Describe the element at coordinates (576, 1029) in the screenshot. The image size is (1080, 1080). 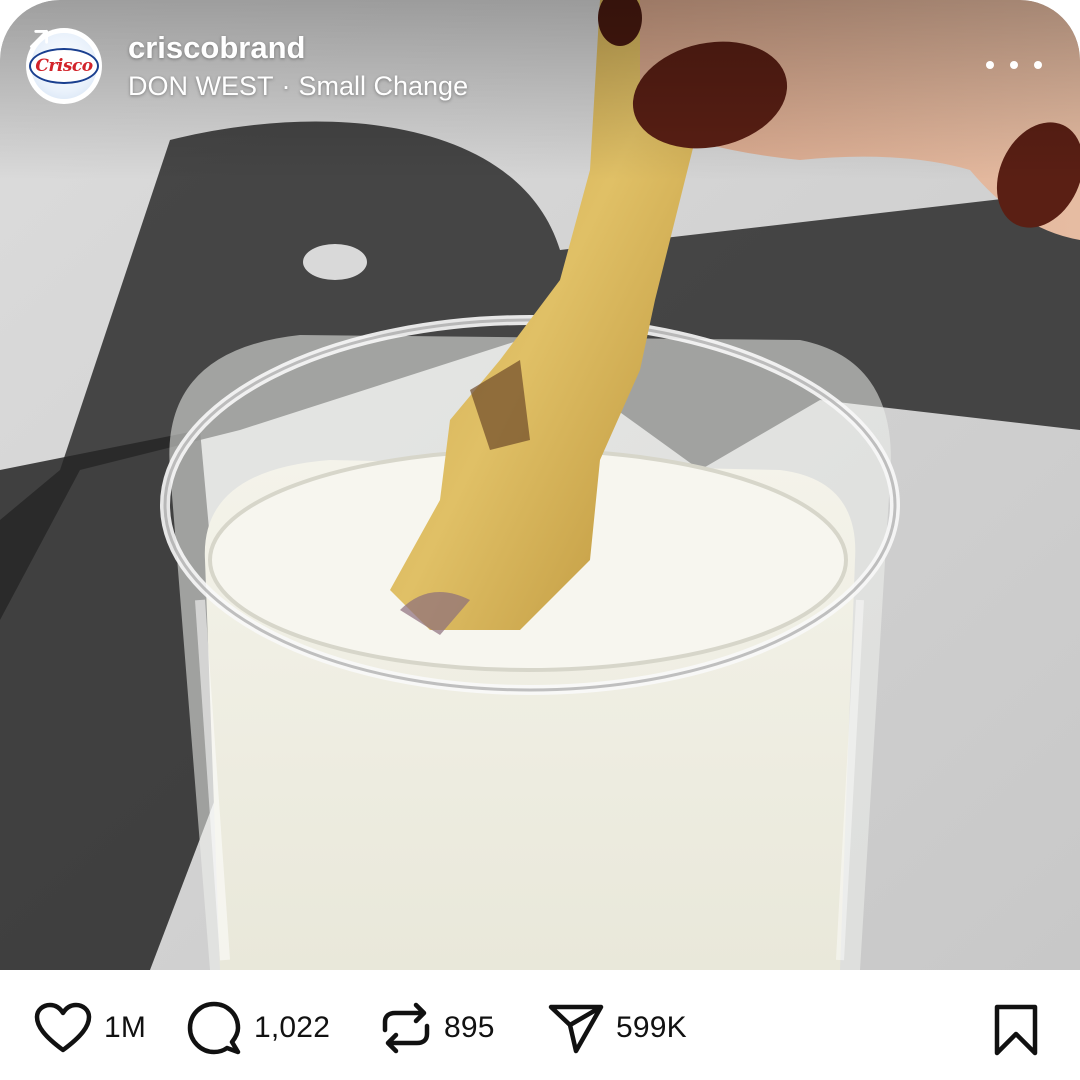
I see `send-icon` at that location.